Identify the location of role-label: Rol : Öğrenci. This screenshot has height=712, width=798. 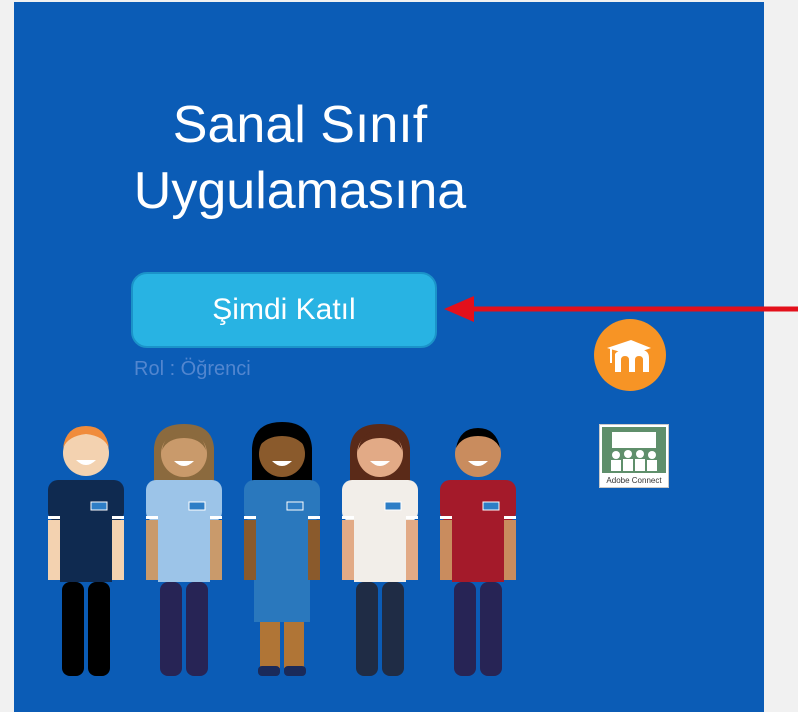
(192, 369).